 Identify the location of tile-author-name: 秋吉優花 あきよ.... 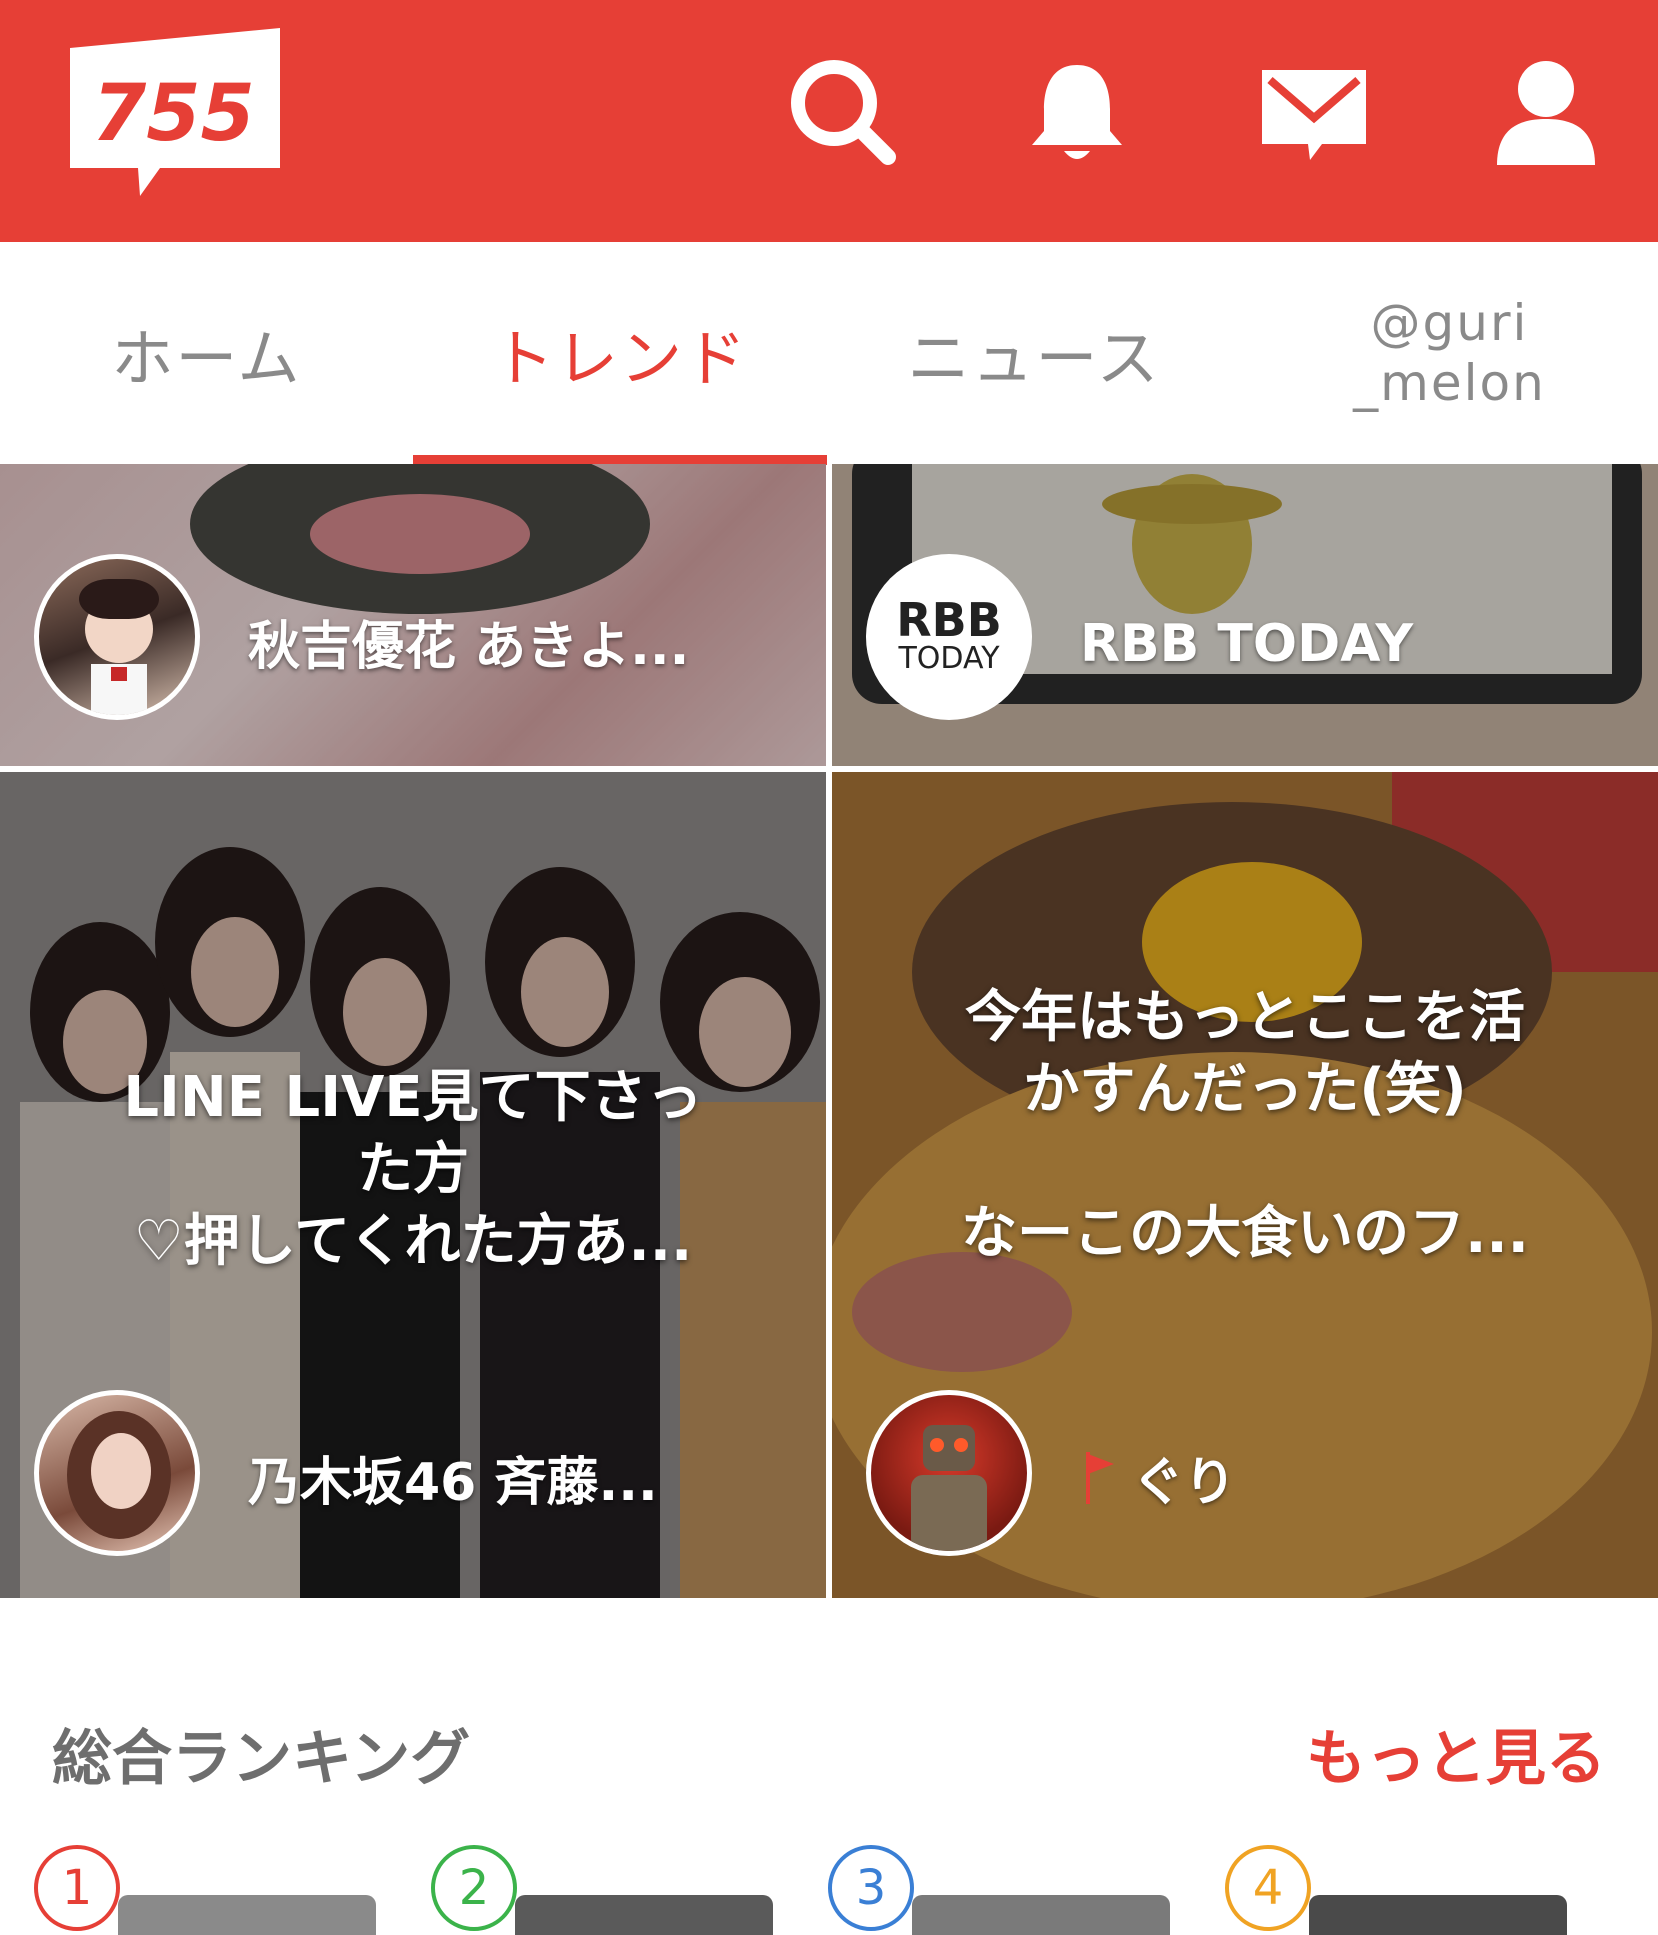
(469, 647).